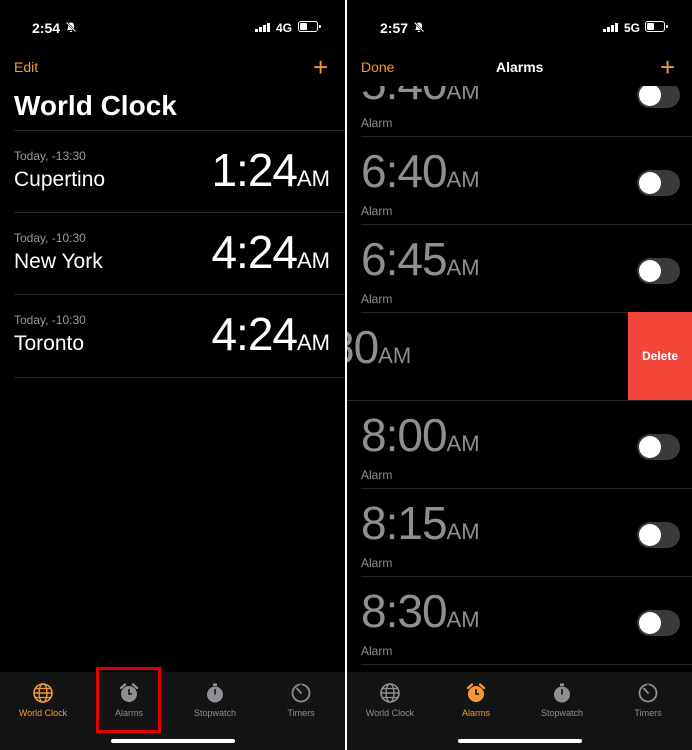  I want to click on alarm-time: 8:15AM, so click(420, 523).